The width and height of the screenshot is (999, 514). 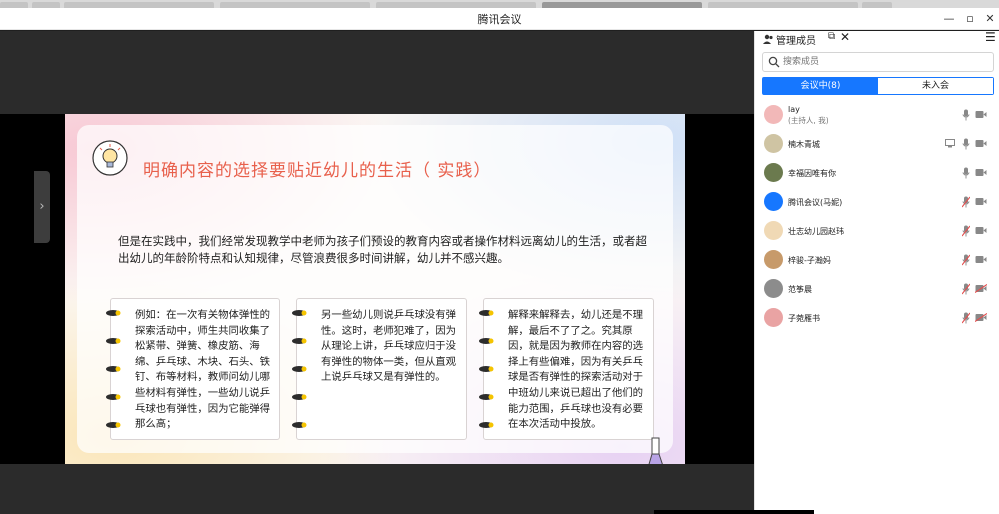 What do you see at coordinates (877, 39) in the screenshot?
I see `panel-header: 管理成员 ⧉ ✕ ☰` at bounding box center [877, 39].